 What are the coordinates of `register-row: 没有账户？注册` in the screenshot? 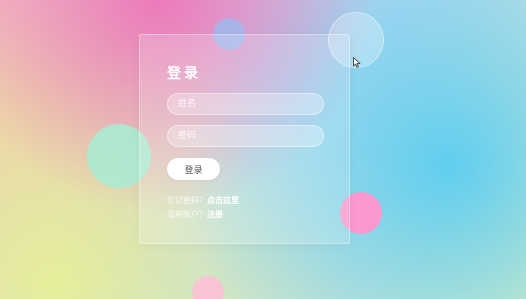 It's located at (195, 214).